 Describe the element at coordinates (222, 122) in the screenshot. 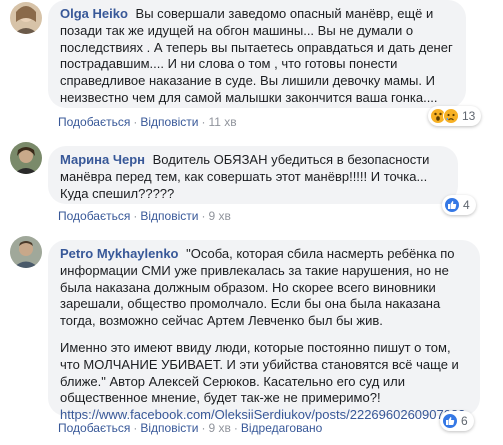

I see `comment-time: 11 хв` at that location.